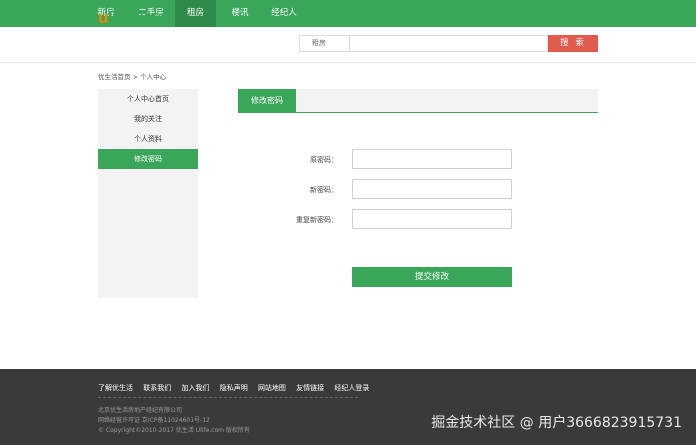 This screenshot has width=696, height=445. What do you see at coordinates (148, 159) in the screenshot?
I see `sidebar-item-change-password: 修改密码` at bounding box center [148, 159].